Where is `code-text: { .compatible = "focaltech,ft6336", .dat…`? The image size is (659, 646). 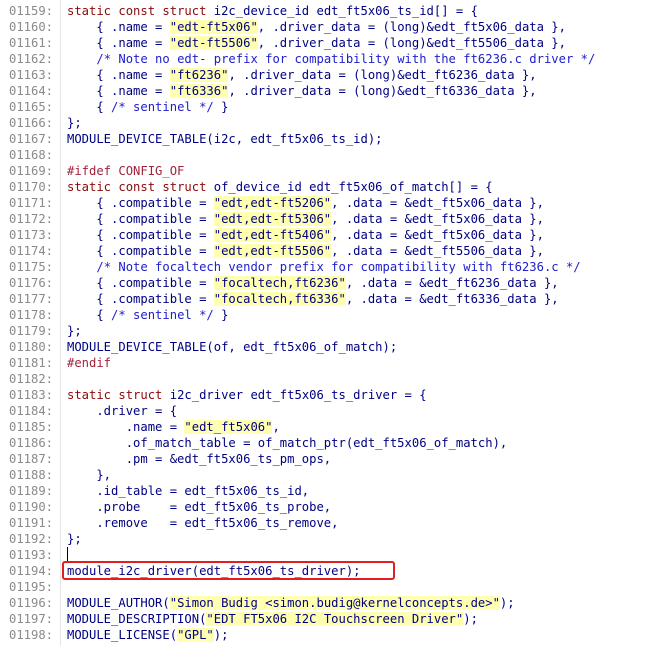 code-text: { .compatible = "focaltech,ft6336", .dat… is located at coordinates (313, 299).